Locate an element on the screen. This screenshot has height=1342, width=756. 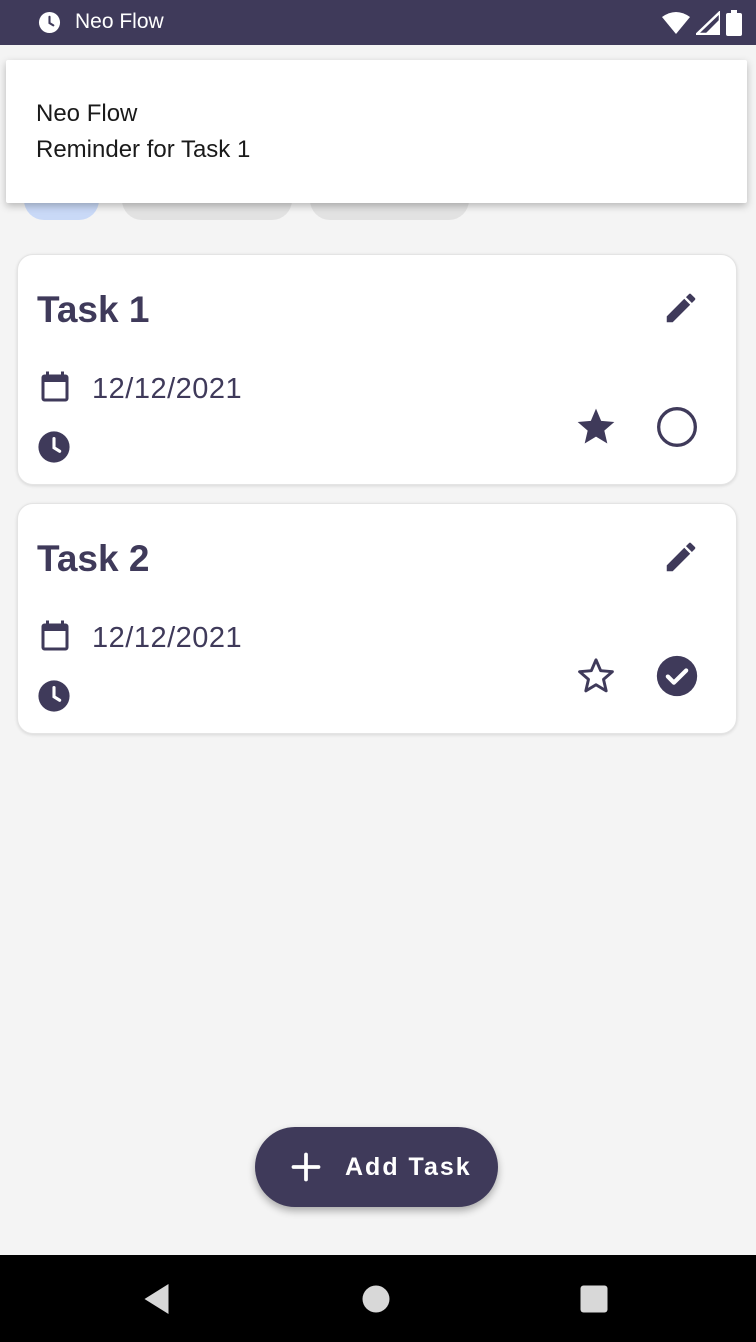
check-circle-icon is located at coordinates (677, 676).